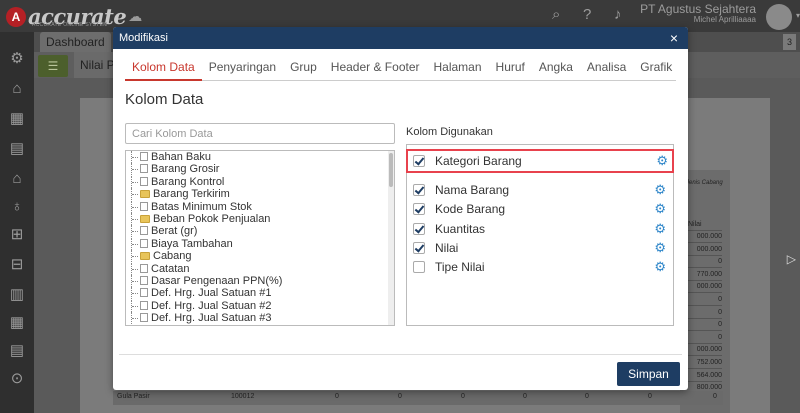 This screenshot has width=800, height=413. What do you see at coordinates (798, 15) in the screenshot?
I see `chevron-down-icon: ▾` at bounding box center [798, 15].